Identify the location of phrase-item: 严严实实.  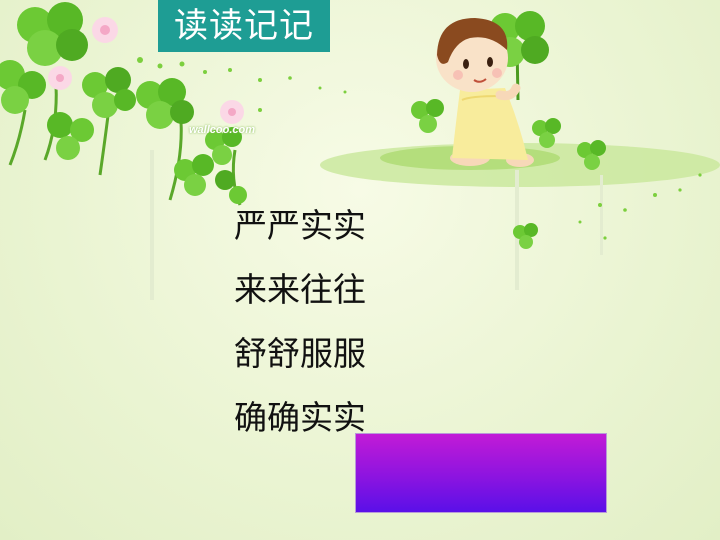
(300, 225).